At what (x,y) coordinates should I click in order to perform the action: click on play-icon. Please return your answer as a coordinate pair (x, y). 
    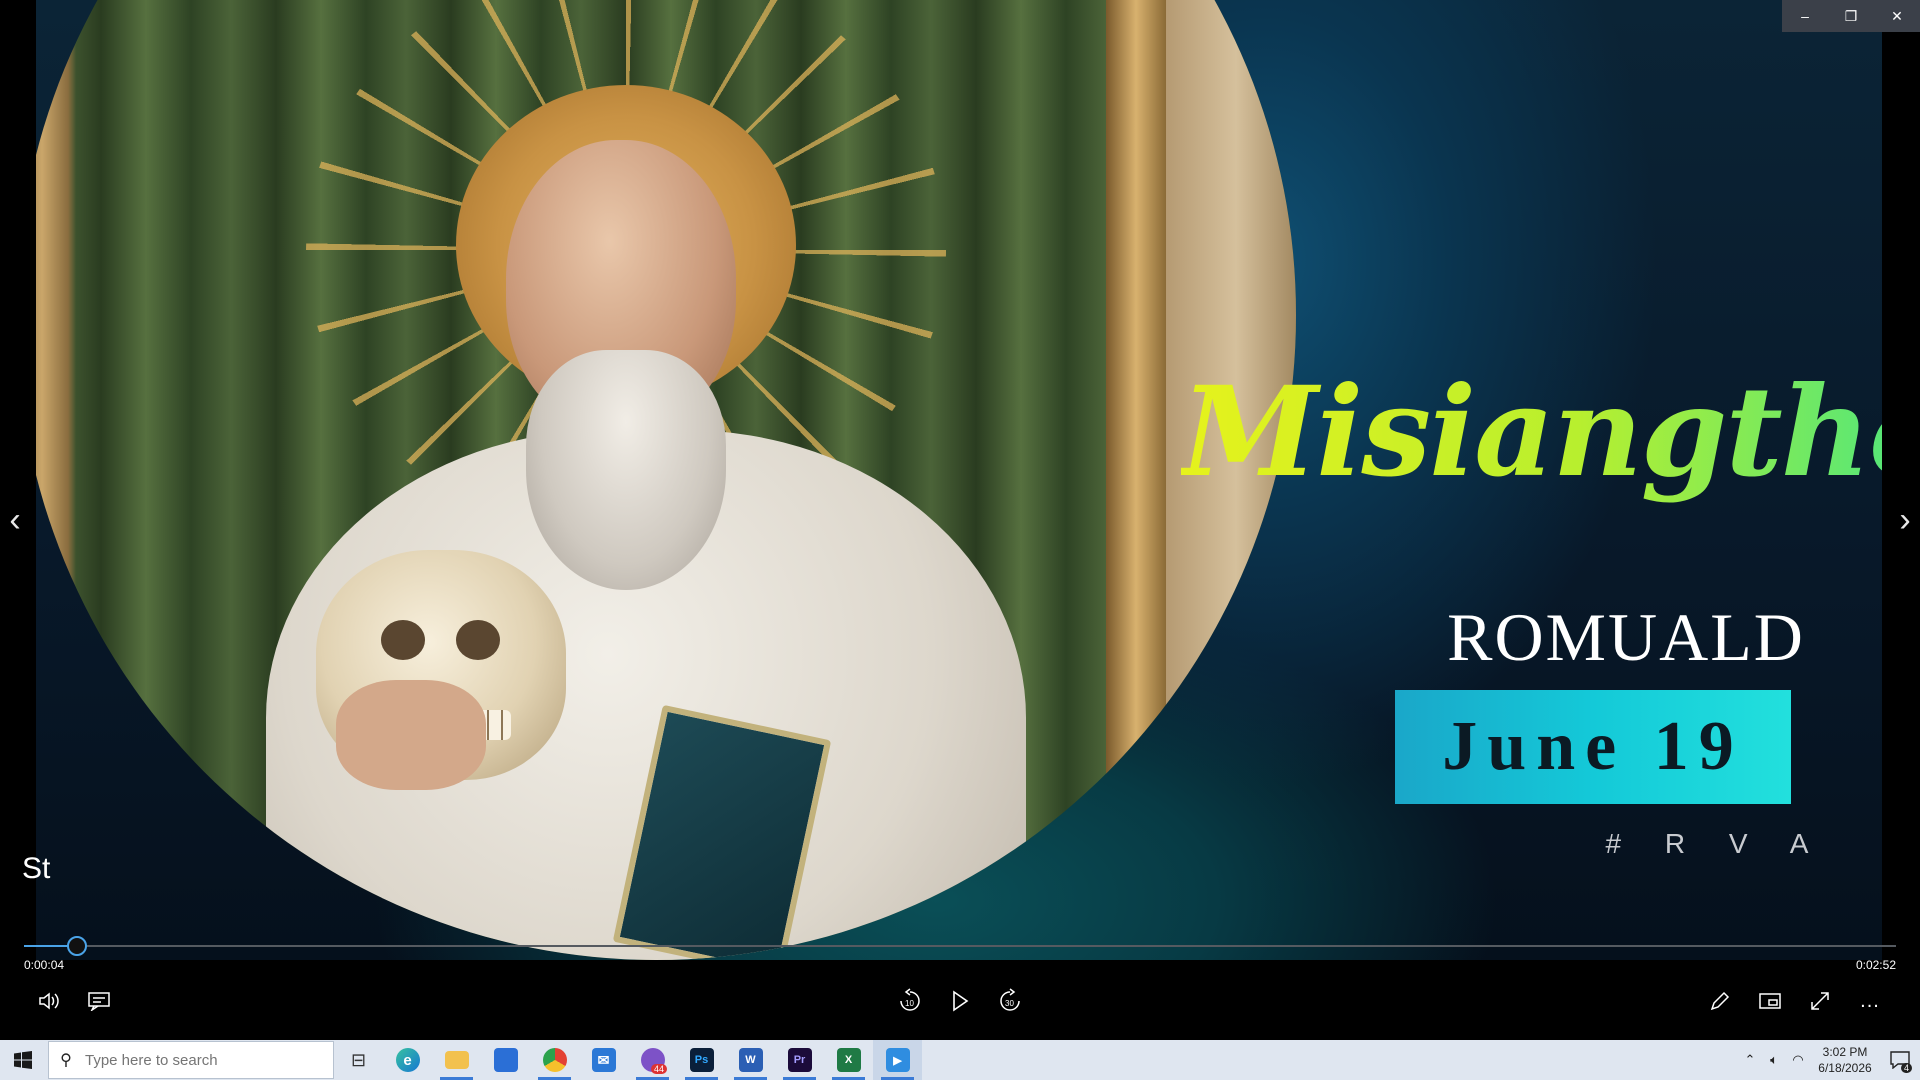
    Looking at the image, I should click on (961, 1001).